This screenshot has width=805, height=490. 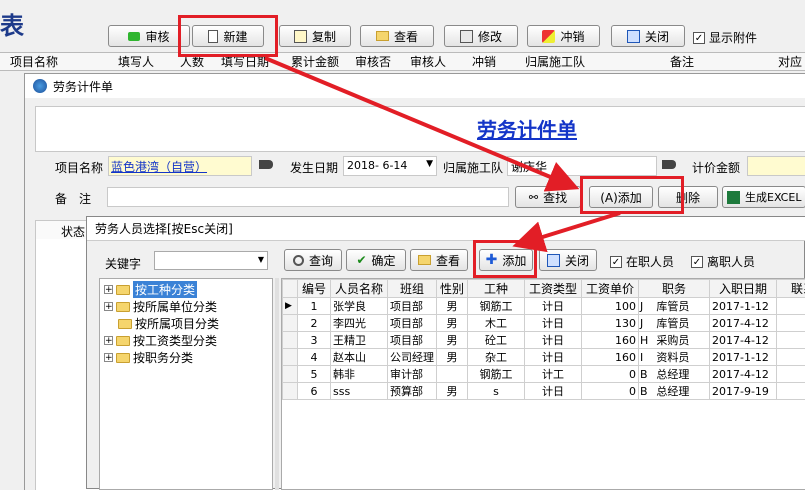 What do you see at coordinates (452, 289) in the screenshot?
I see `col-gender: 性别` at bounding box center [452, 289].